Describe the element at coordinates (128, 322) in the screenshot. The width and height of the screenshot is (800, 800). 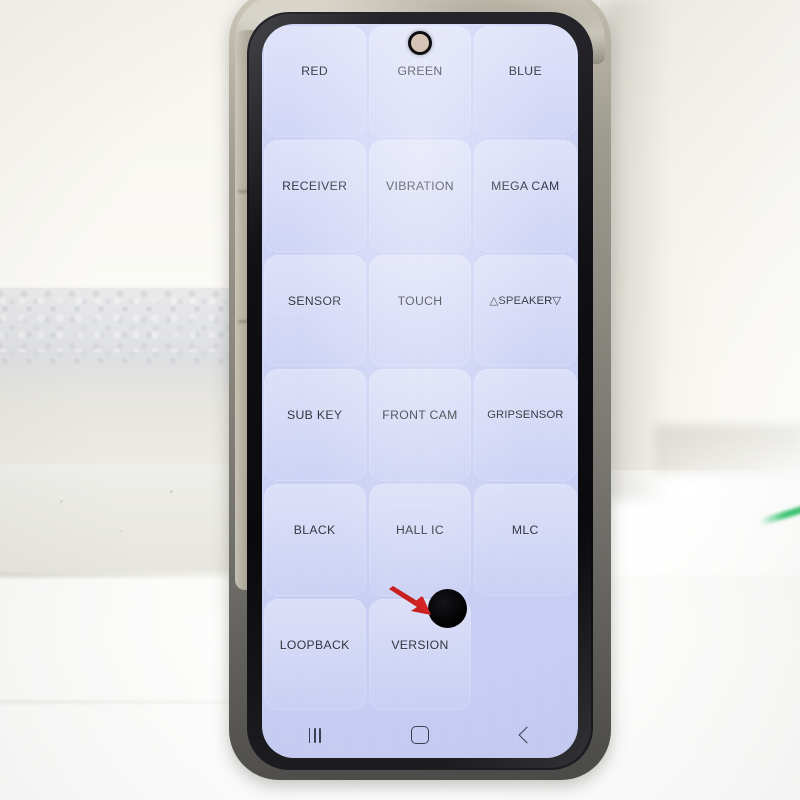
I see `styrofoam-bead-highlight` at that location.